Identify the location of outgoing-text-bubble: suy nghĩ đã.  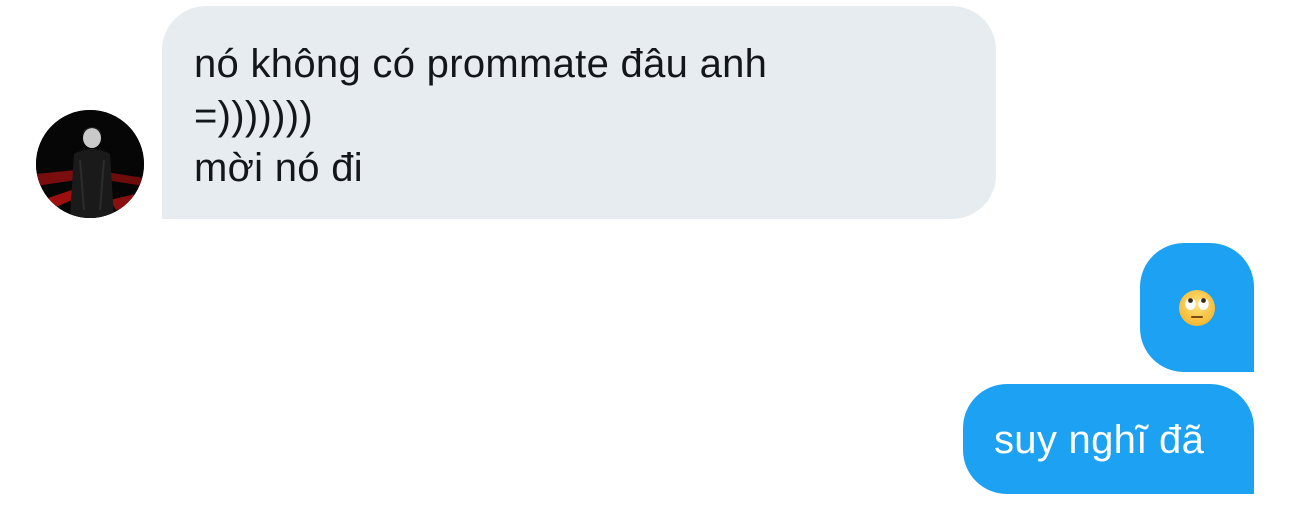
(1108, 439).